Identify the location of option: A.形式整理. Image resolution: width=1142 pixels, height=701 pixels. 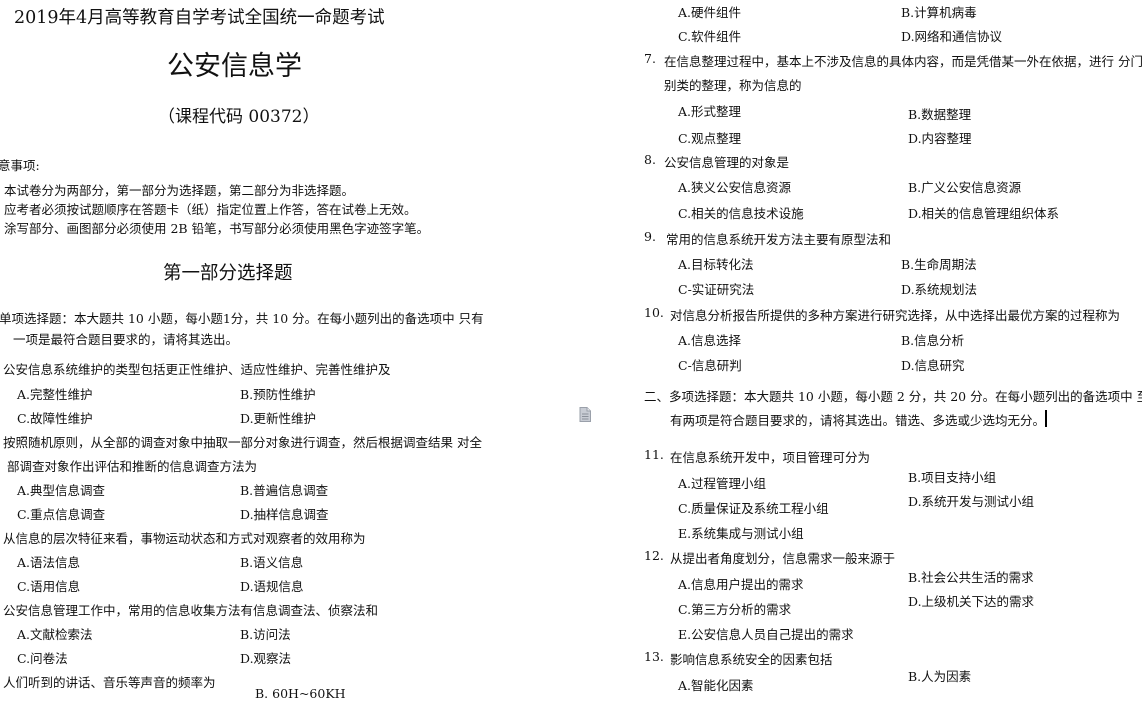
(710, 111).